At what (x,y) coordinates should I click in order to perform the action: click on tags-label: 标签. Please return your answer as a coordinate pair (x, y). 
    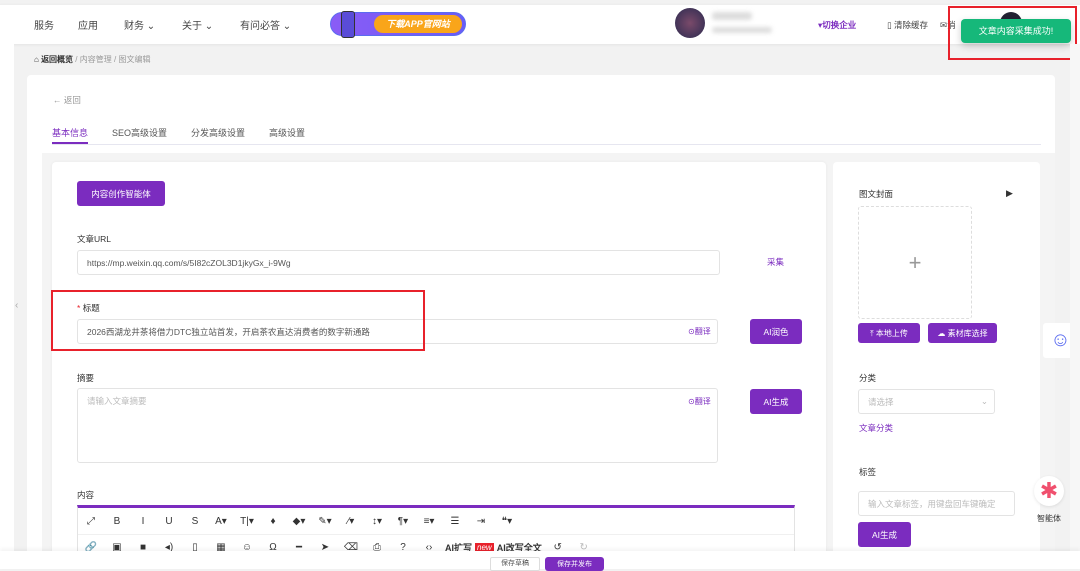
    Looking at the image, I should click on (868, 472).